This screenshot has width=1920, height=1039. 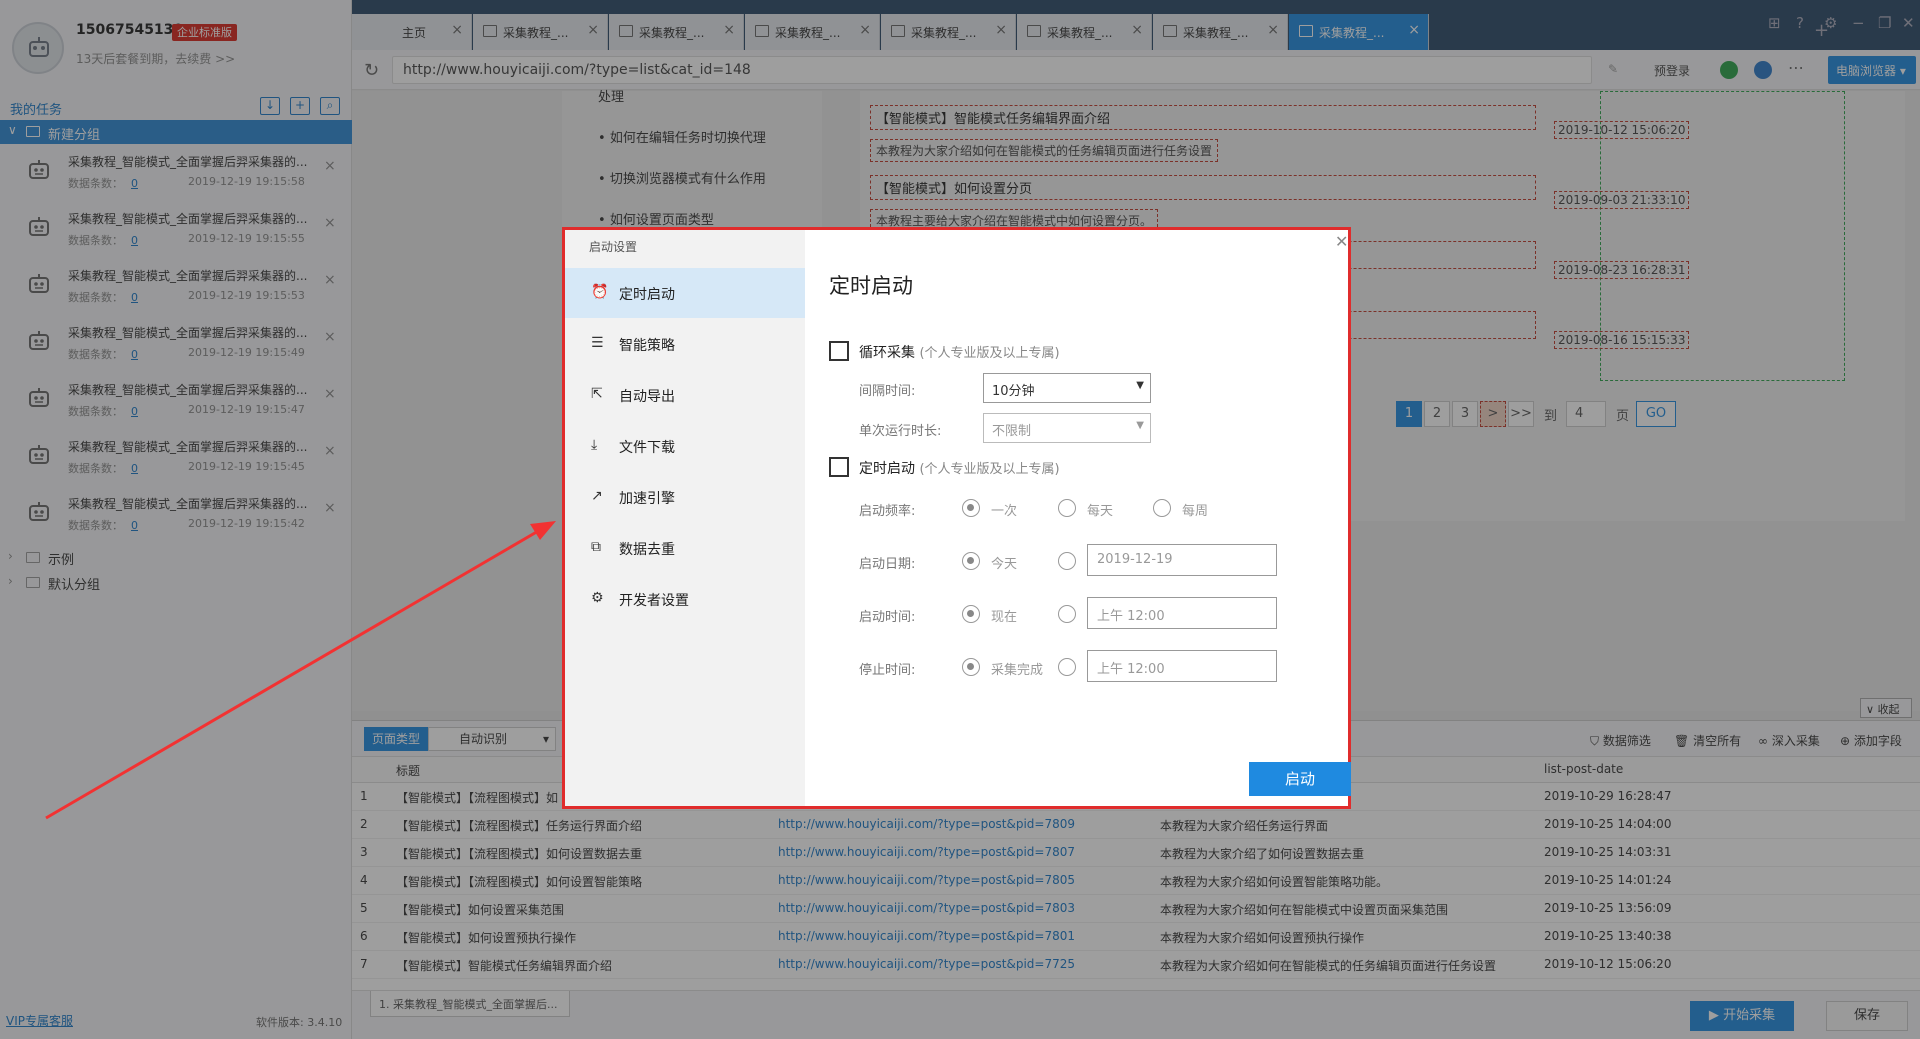 I want to click on speed-icon: ↗, so click(x=597, y=496).